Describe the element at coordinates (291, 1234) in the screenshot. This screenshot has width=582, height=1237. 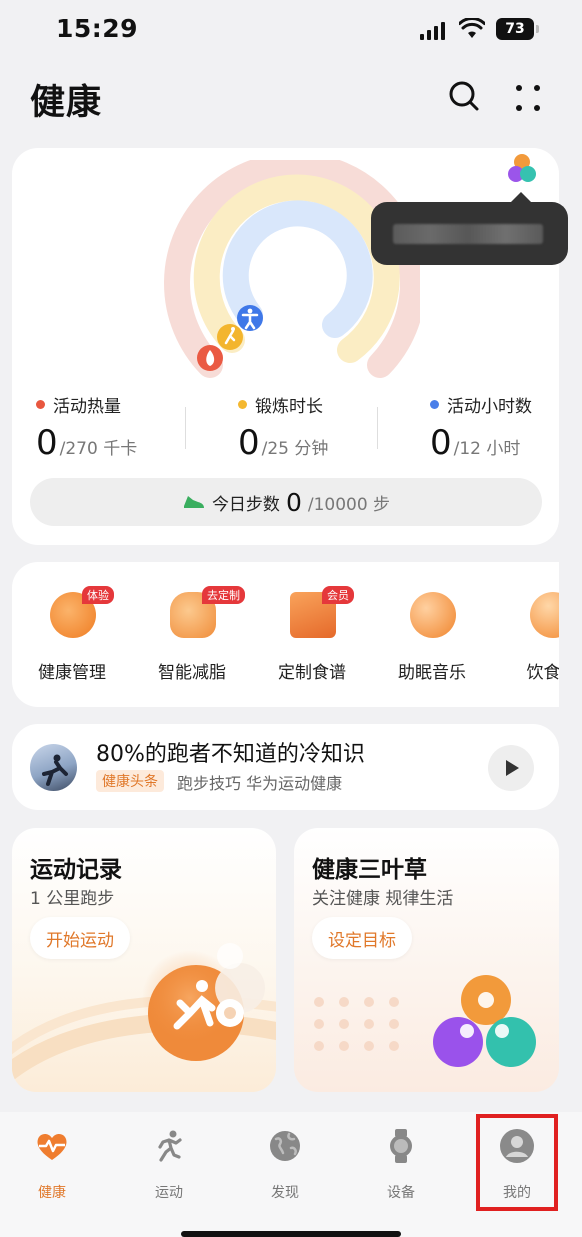
I see `home-indicator` at that location.